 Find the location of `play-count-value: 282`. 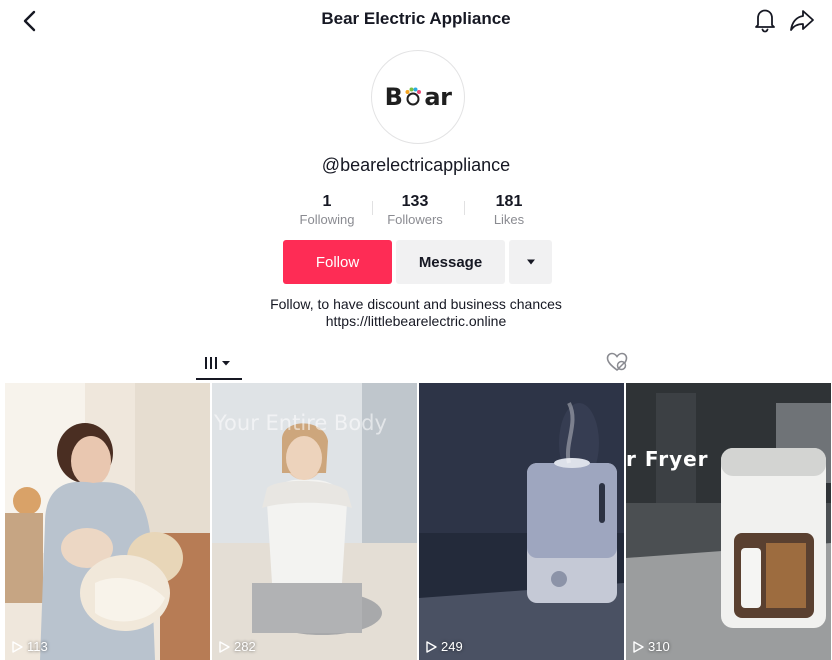

play-count-value: 282 is located at coordinates (245, 646).